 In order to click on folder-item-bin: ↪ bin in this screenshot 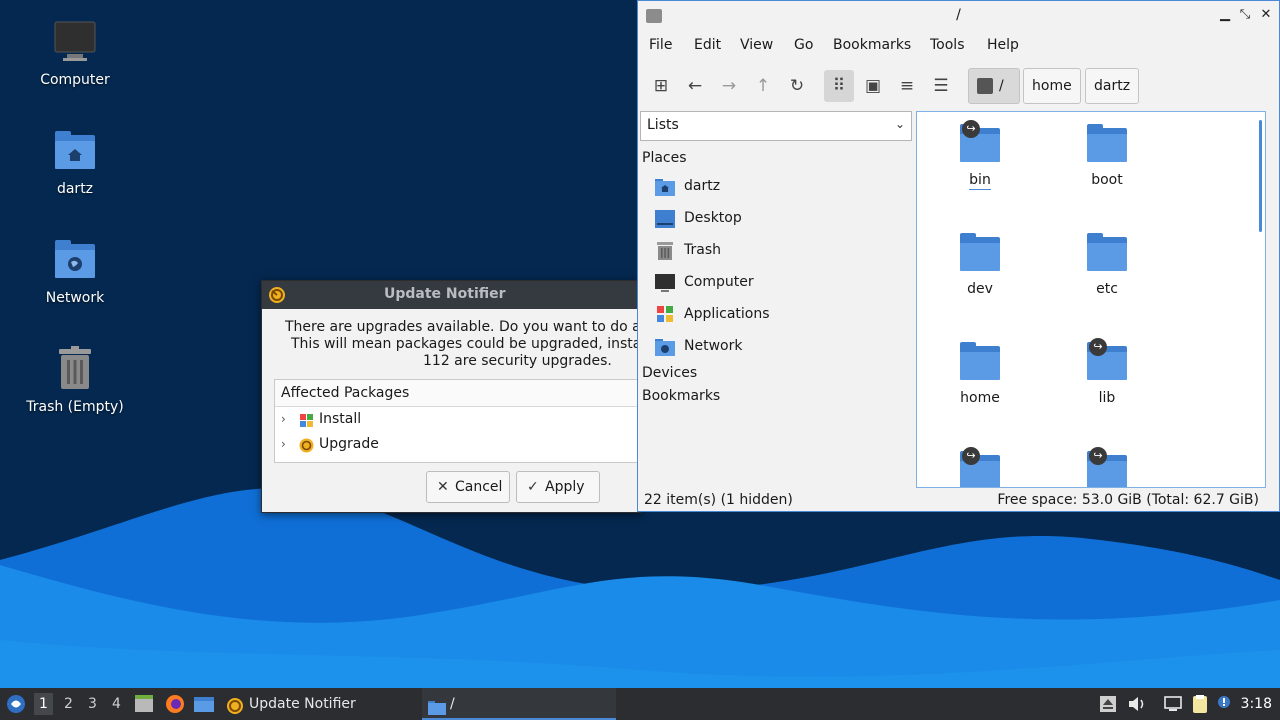, I will do `click(980, 161)`.